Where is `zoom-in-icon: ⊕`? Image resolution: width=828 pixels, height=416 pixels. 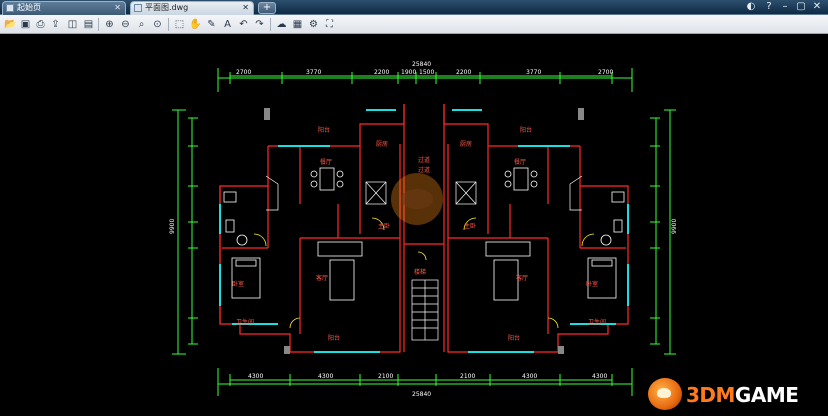 zoom-in-icon: ⊕ is located at coordinates (109, 24).